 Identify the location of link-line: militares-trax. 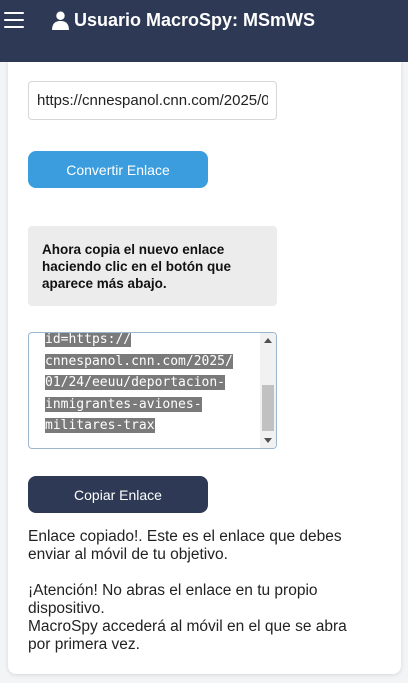
(100, 425).